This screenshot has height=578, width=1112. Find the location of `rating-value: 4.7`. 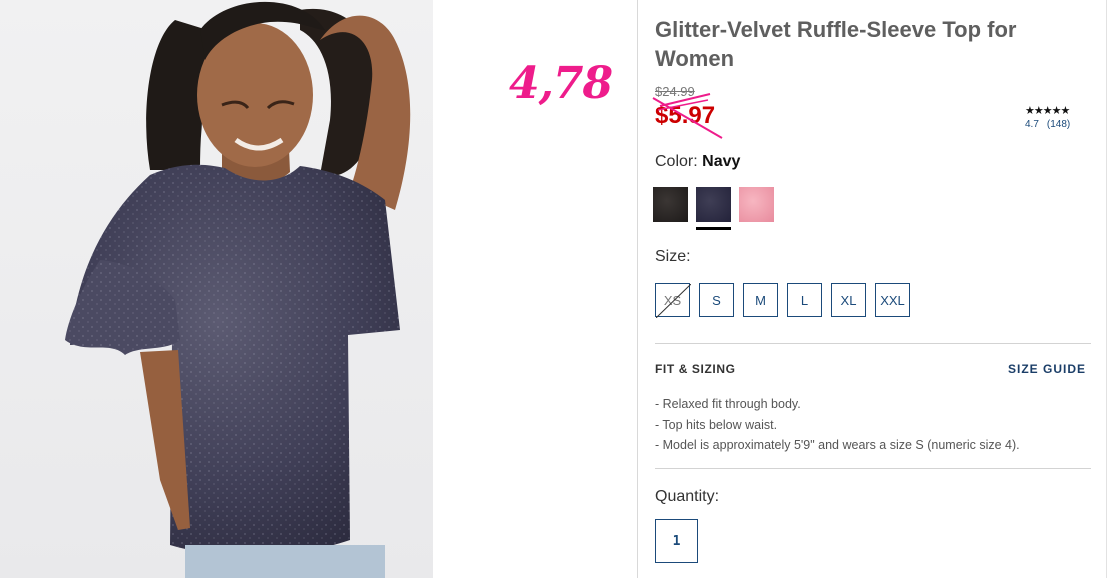

rating-value: 4.7 is located at coordinates (1032, 124).